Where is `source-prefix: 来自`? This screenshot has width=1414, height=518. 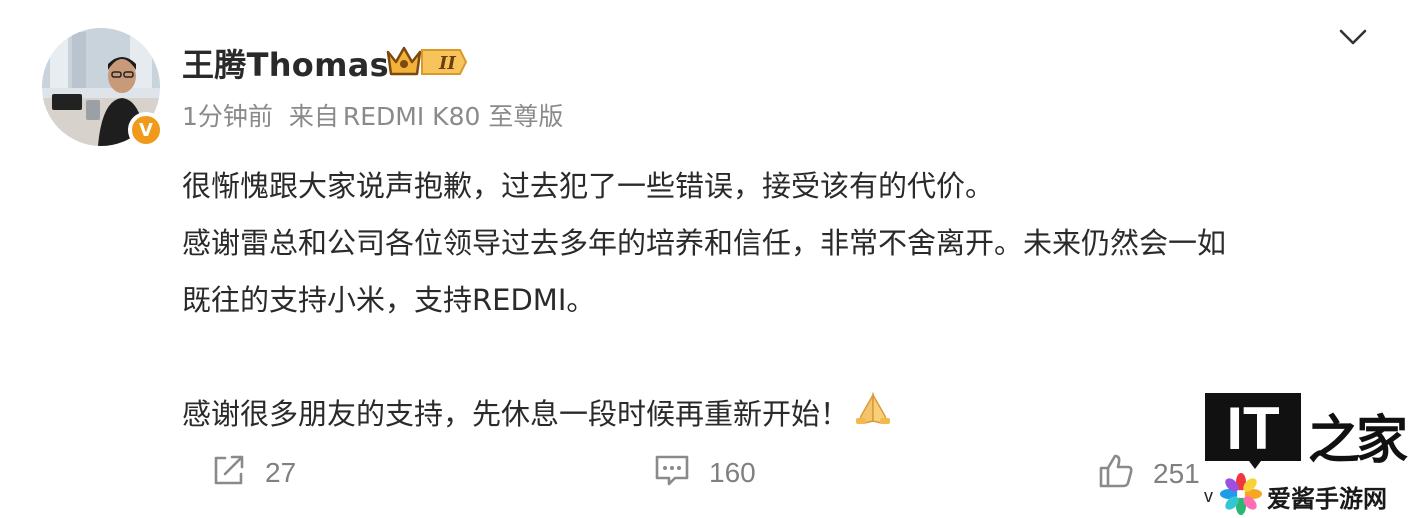 source-prefix: 来自 is located at coordinates (313, 116).